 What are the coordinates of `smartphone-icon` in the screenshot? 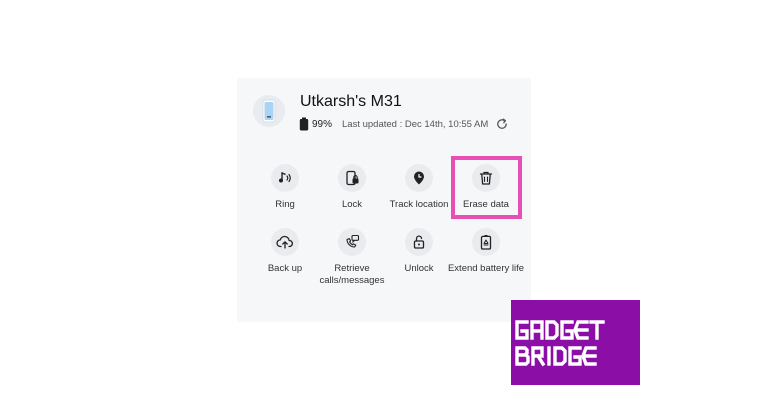 It's located at (269, 111).